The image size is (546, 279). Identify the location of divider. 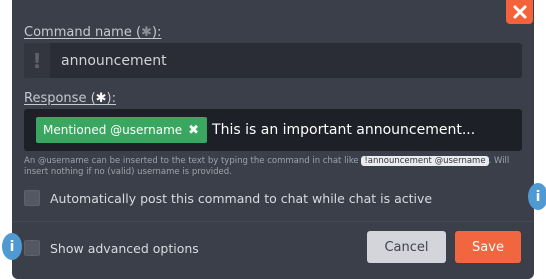
(273, 221).